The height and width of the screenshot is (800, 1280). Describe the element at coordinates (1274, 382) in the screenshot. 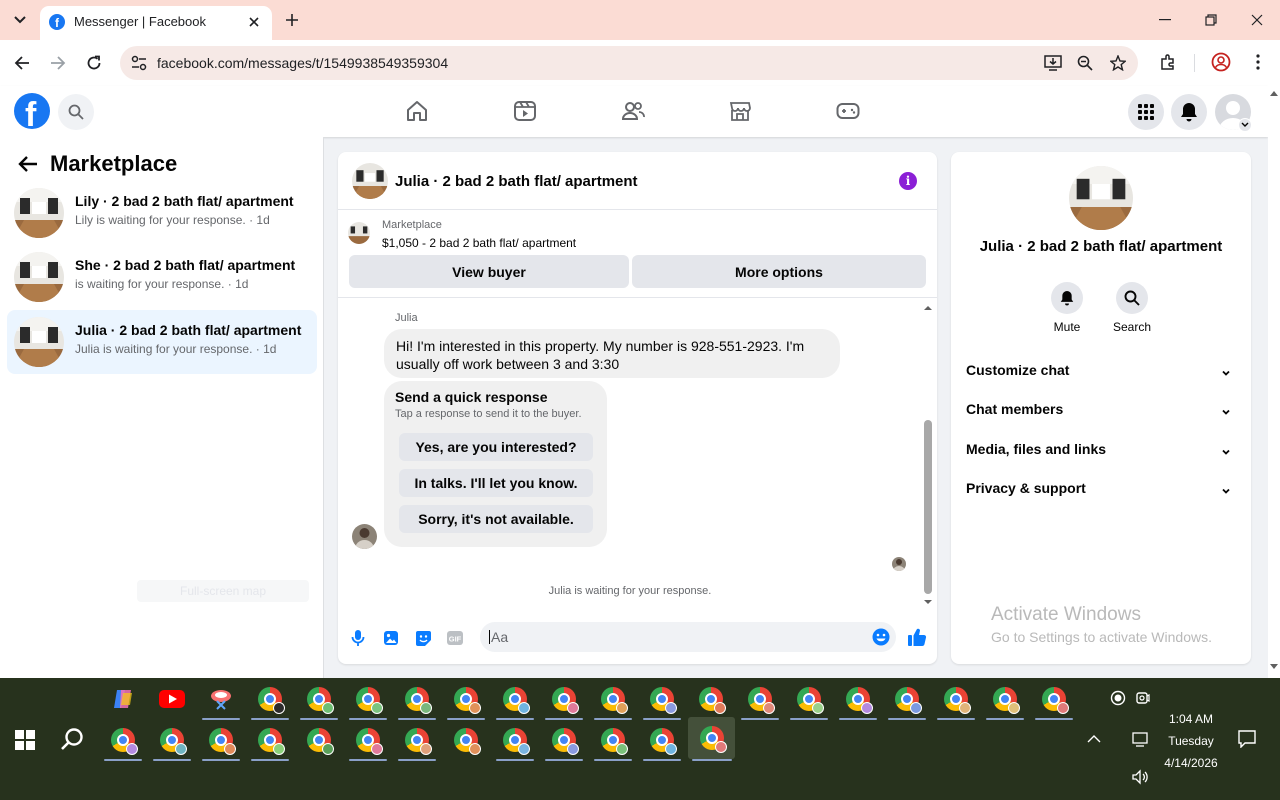

I see `page-scrollbar` at that location.